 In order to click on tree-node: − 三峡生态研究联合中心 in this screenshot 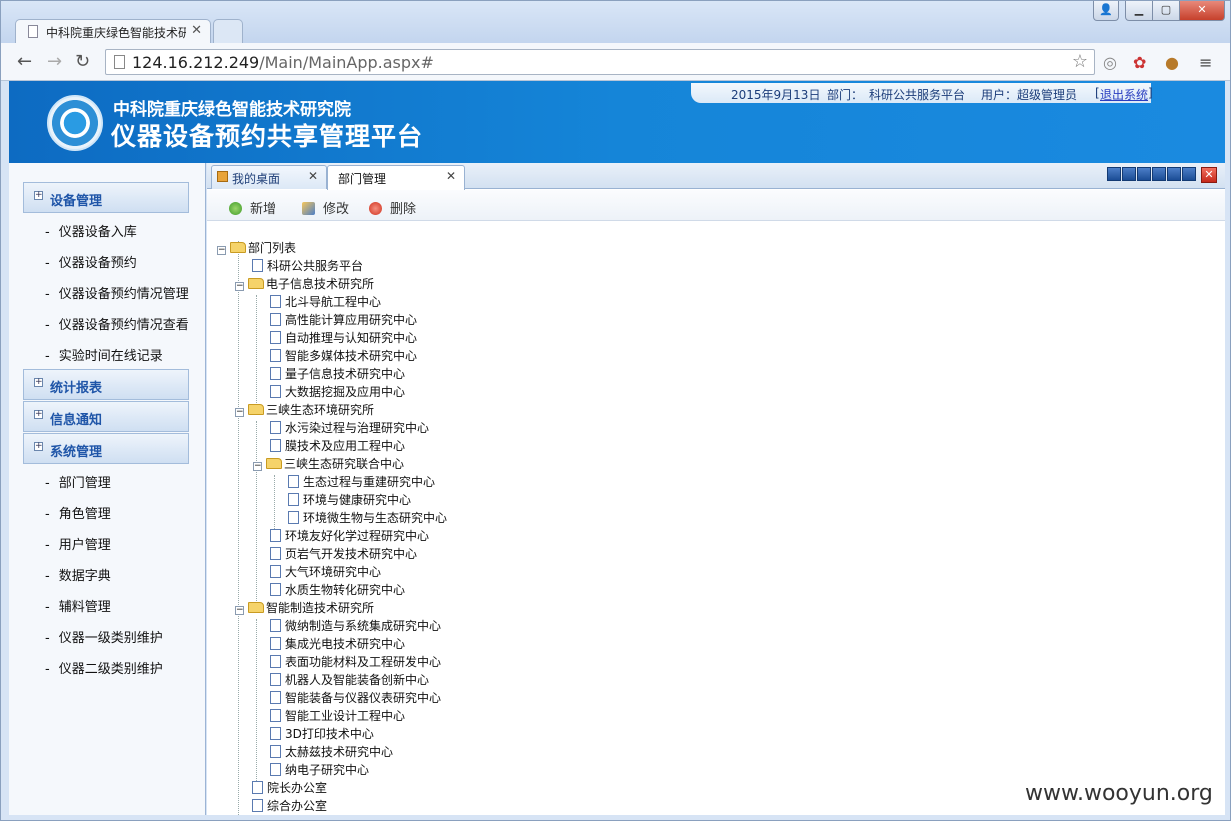, I will do `click(328, 464)`.